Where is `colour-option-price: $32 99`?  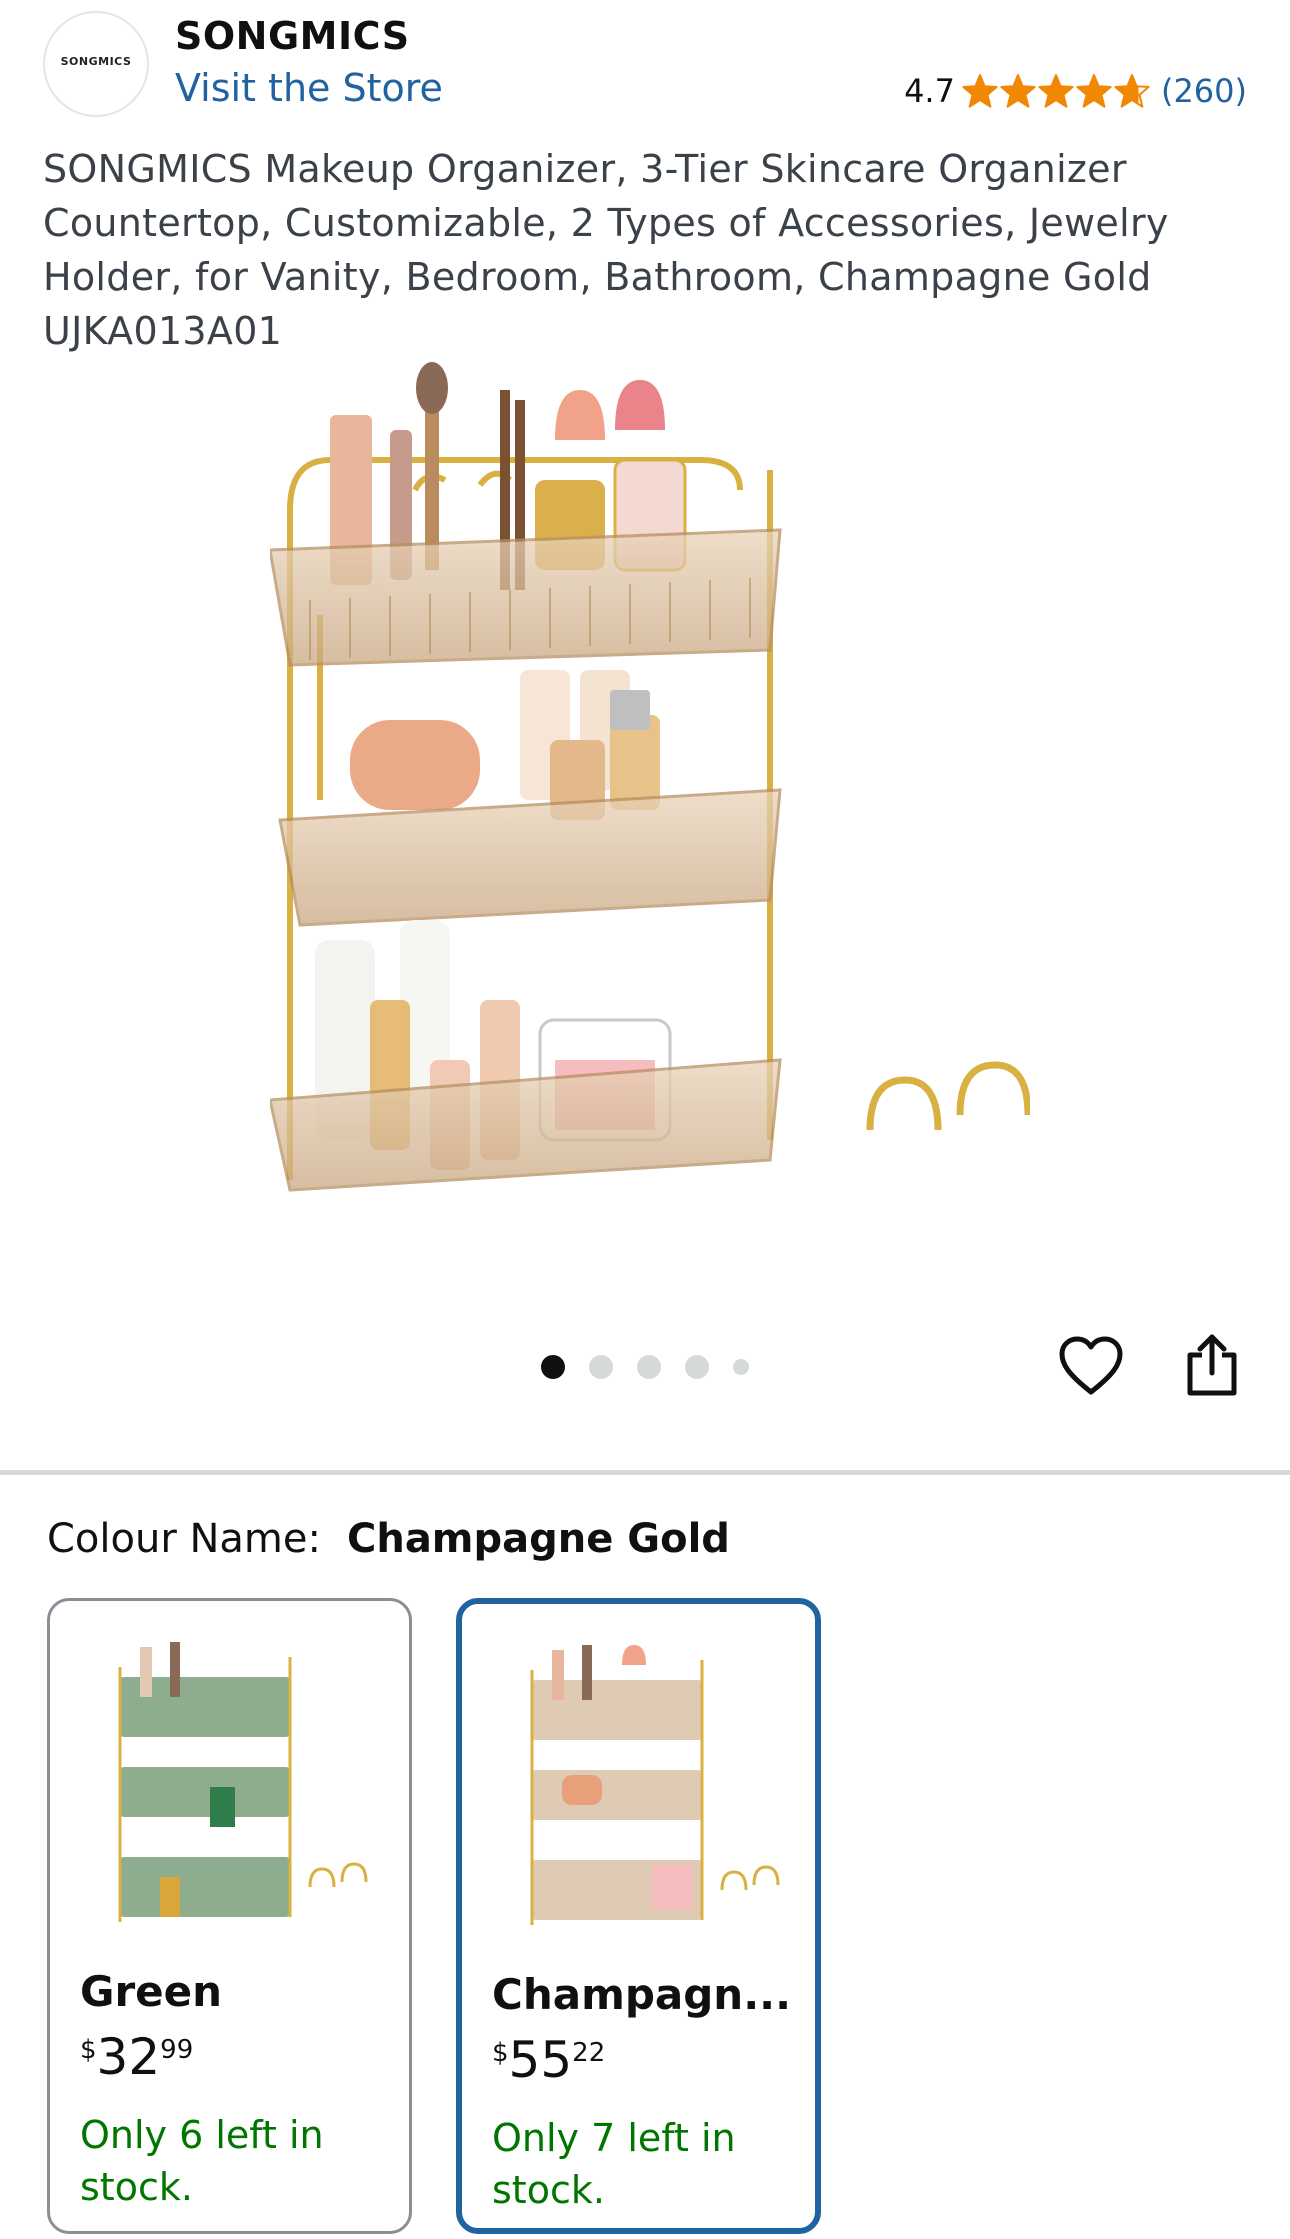 colour-option-price: $32 99 is located at coordinates (136, 2057).